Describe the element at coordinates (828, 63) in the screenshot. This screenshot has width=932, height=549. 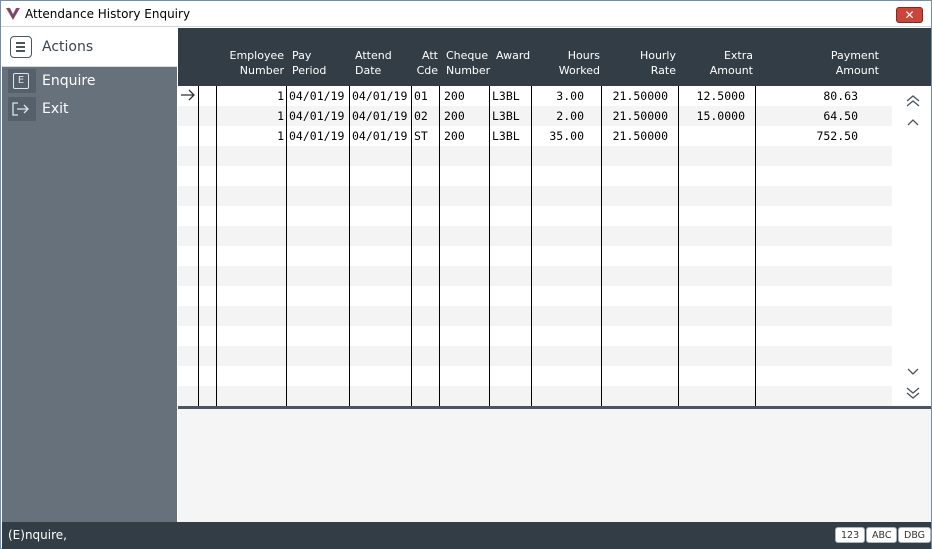
I see `col-header-payment-amount: Payment Amount` at that location.